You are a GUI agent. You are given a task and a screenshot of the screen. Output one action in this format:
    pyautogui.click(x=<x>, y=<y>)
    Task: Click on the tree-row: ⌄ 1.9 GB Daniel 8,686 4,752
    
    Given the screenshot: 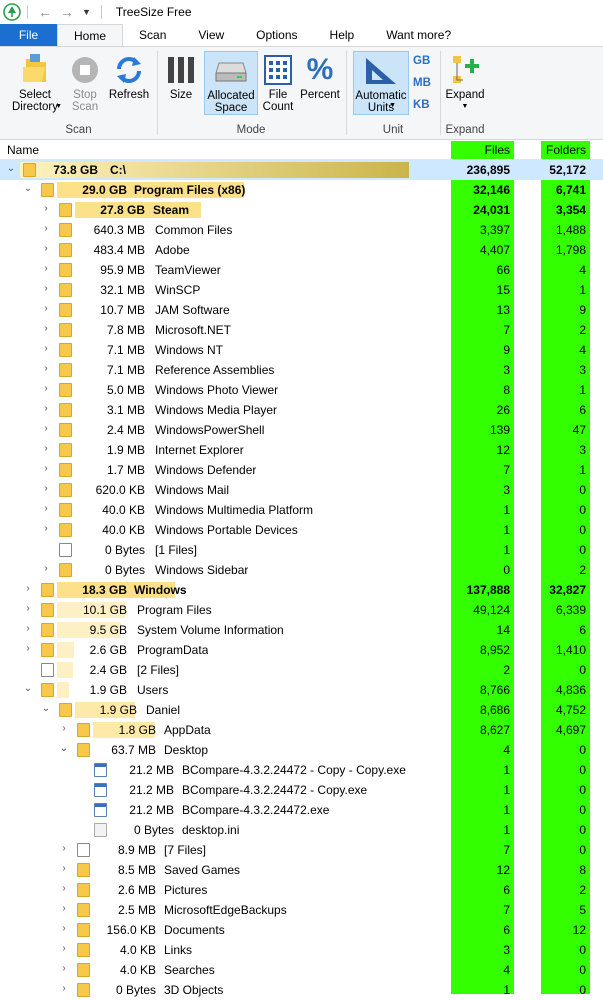 What is the action you would take?
    pyautogui.click(x=301, y=710)
    